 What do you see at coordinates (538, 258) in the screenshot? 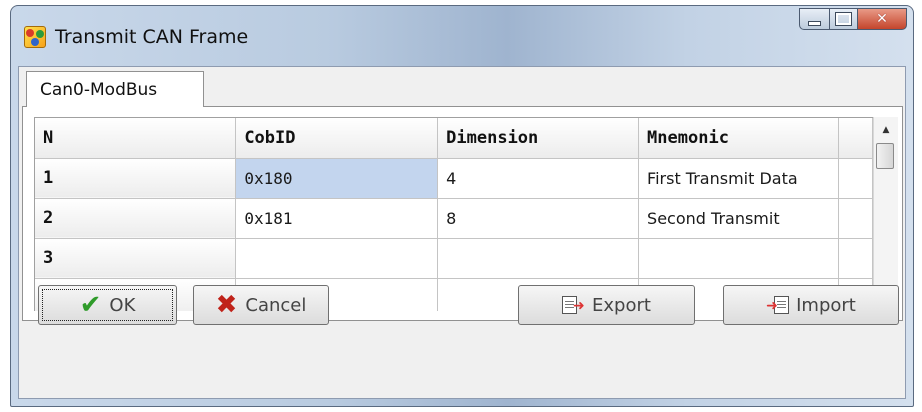
I see `dimension-cell` at bounding box center [538, 258].